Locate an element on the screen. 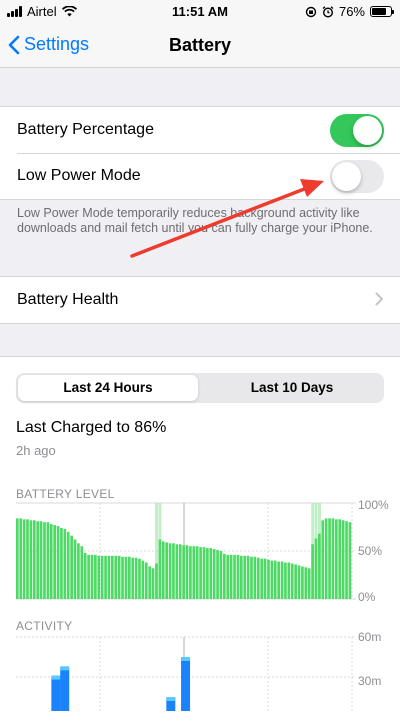  battery-health-row: Battery Health is located at coordinates (200, 300).